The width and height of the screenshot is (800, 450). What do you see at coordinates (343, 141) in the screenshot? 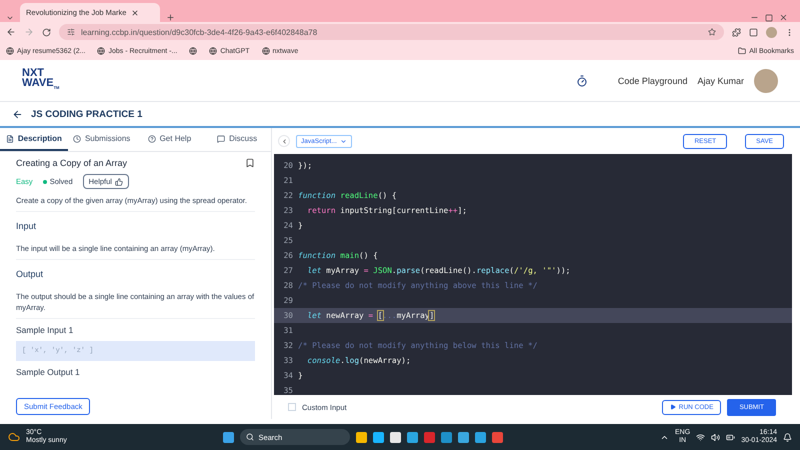
I see `caret-icon` at bounding box center [343, 141].